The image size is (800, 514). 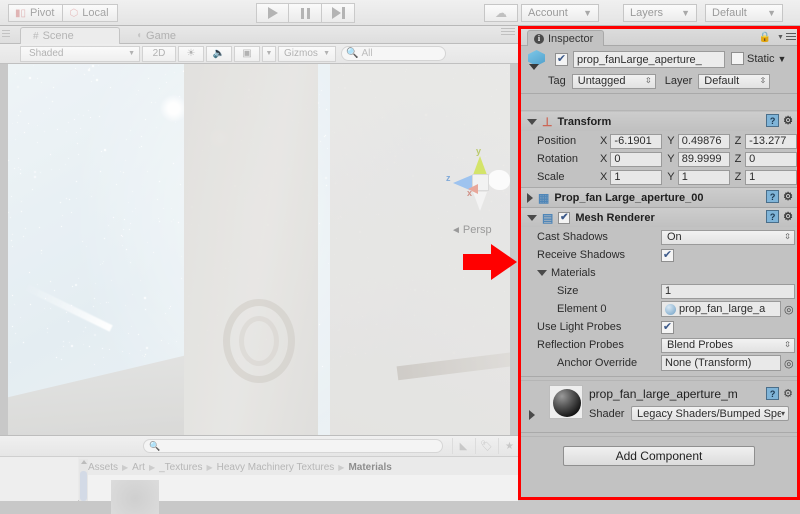 I want to click on static-toggle: ✔ Static ▼, so click(x=758, y=58).